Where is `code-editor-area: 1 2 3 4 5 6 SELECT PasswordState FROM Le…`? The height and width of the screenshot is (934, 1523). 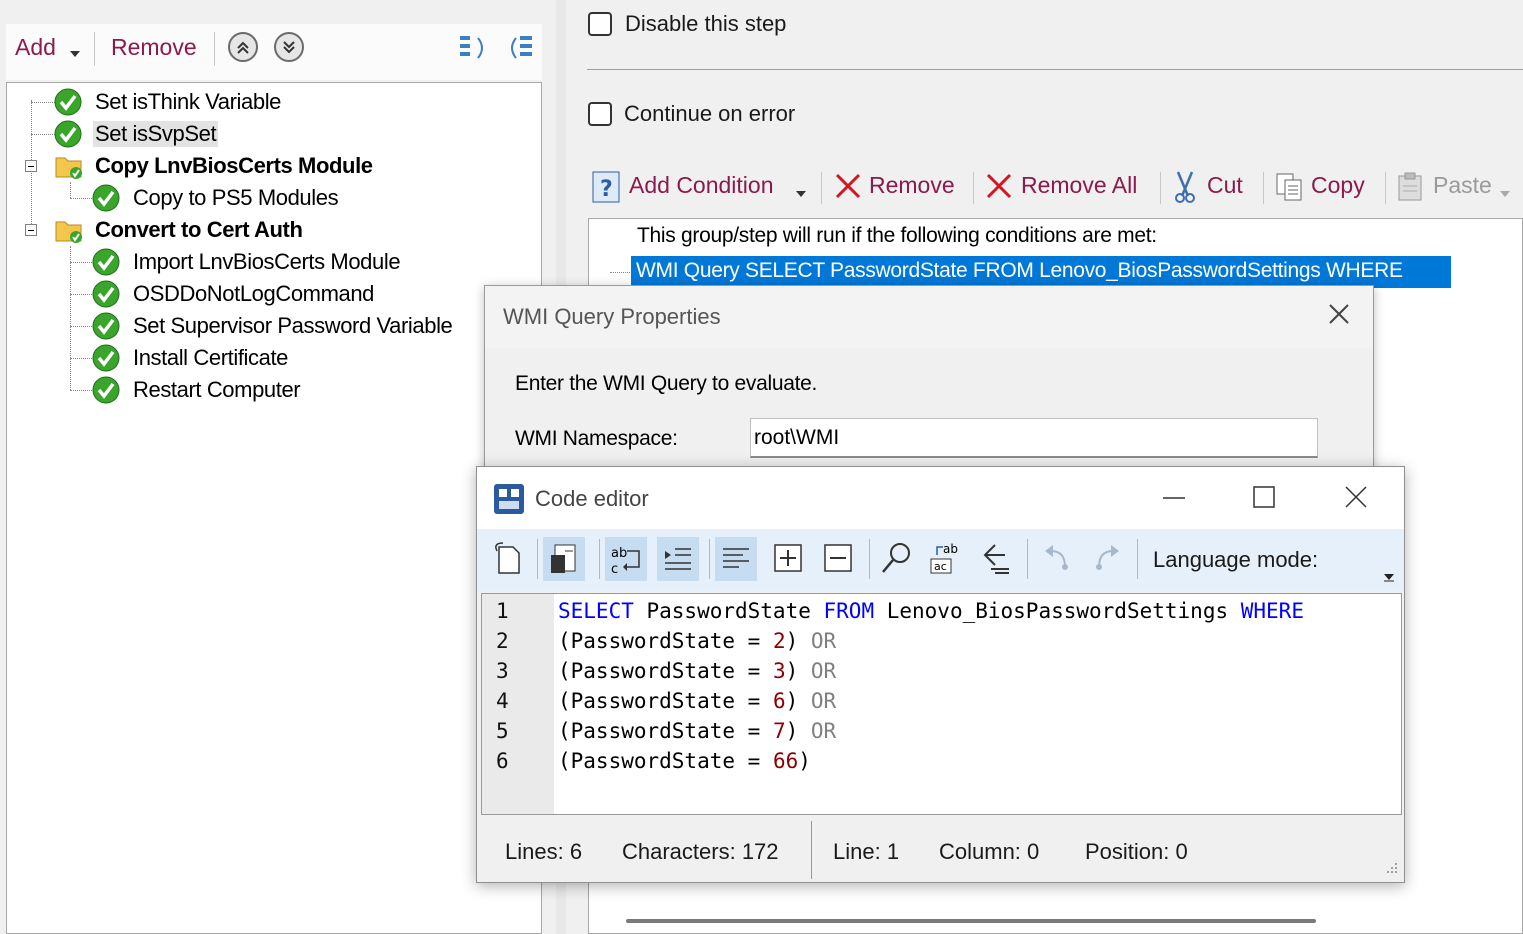
code-editor-area: 1 2 3 4 5 6 SELECT PasswordState FROM Le… is located at coordinates (941, 704).